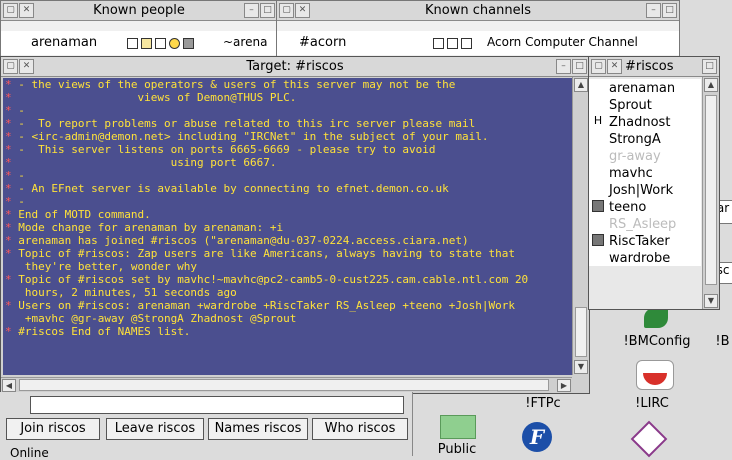 The image size is (732, 460). What do you see at coordinates (478, 43) in the screenshot?
I see `channel-row: #acorn Acorn Computer Channel` at bounding box center [478, 43].